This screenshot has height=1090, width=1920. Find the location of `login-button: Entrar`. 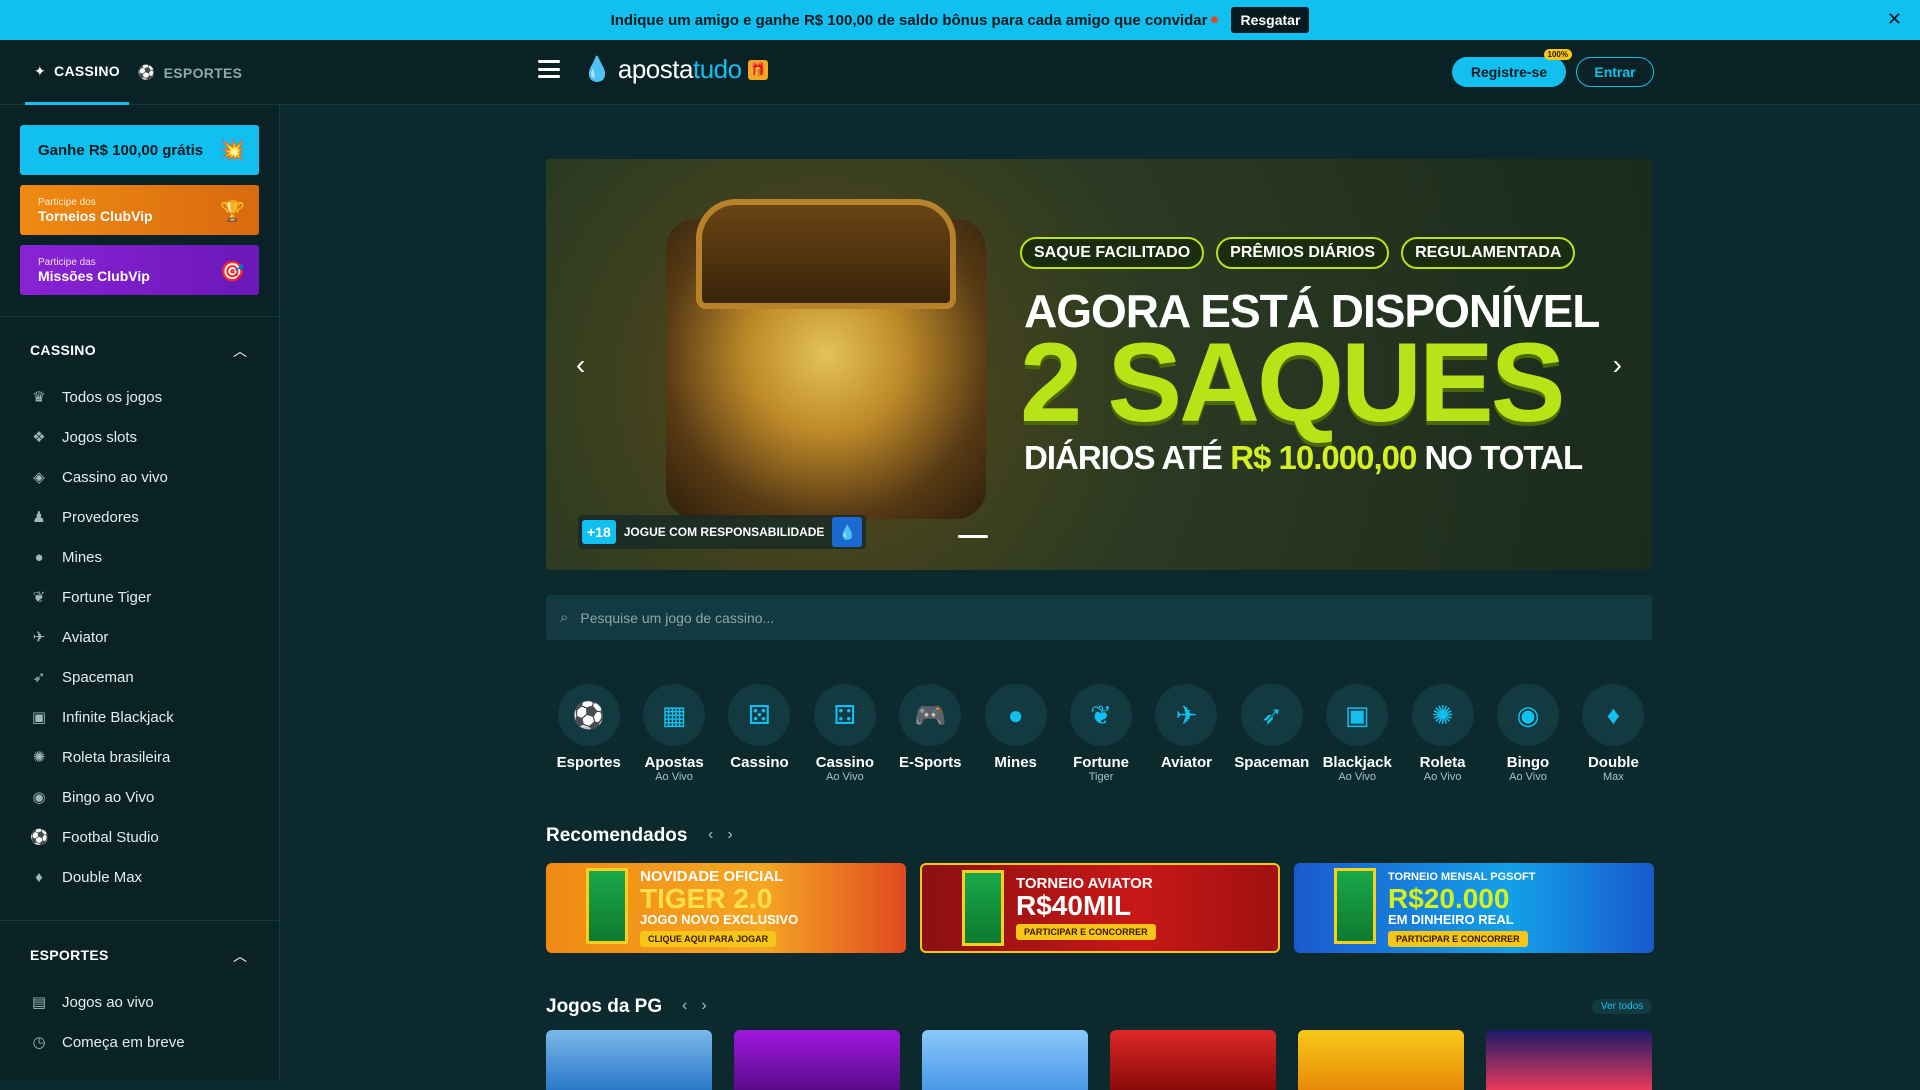

login-button: Entrar is located at coordinates (1615, 72).